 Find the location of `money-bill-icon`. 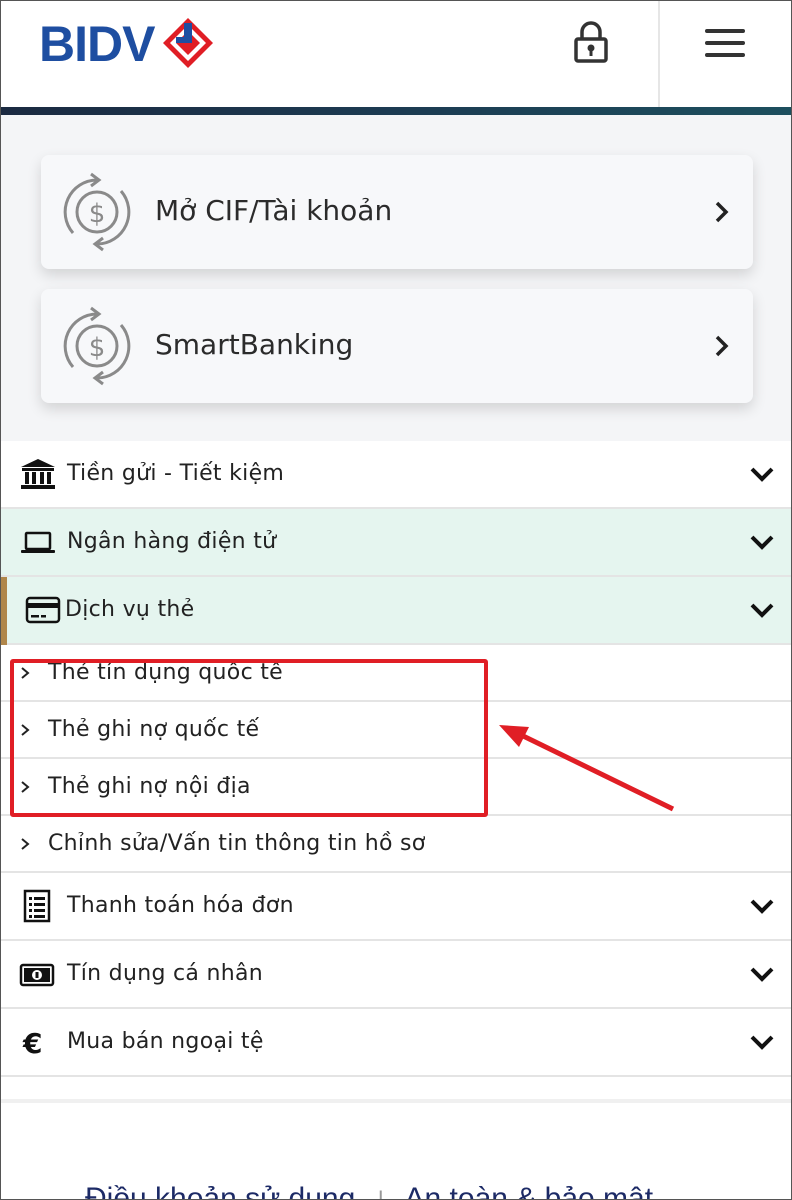

money-bill-icon is located at coordinates (37, 975).